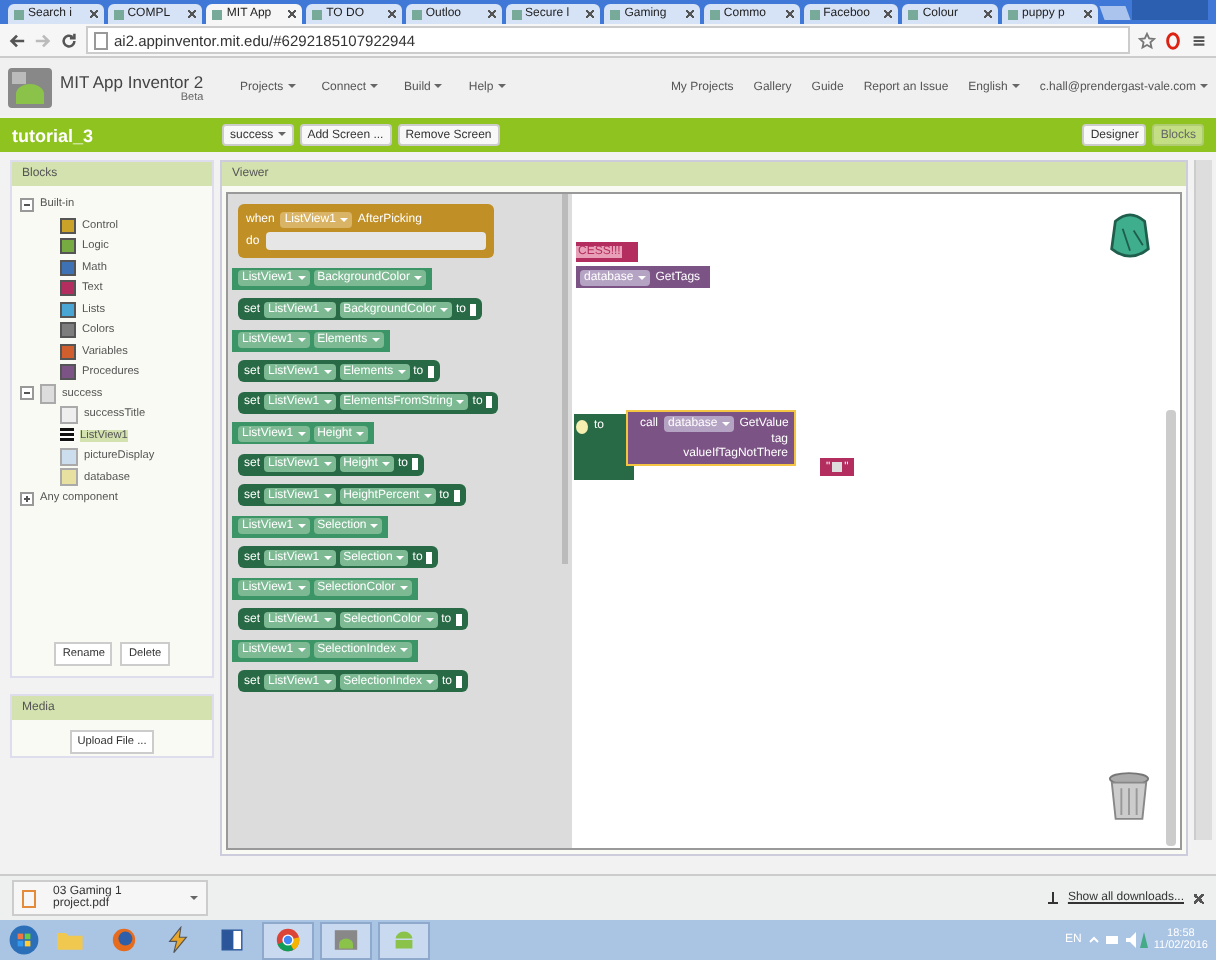 The width and height of the screenshot is (1216, 960). Describe the element at coordinates (288, 940) in the screenshot. I see `chrome-icon` at that location.